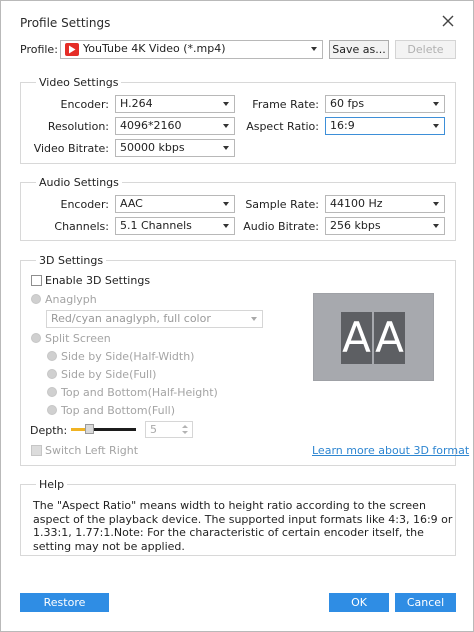 The width and height of the screenshot is (474, 632). What do you see at coordinates (85, 204) in the screenshot?
I see `audio-encoder-label: Encoder:` at bounding box center [85, 204].